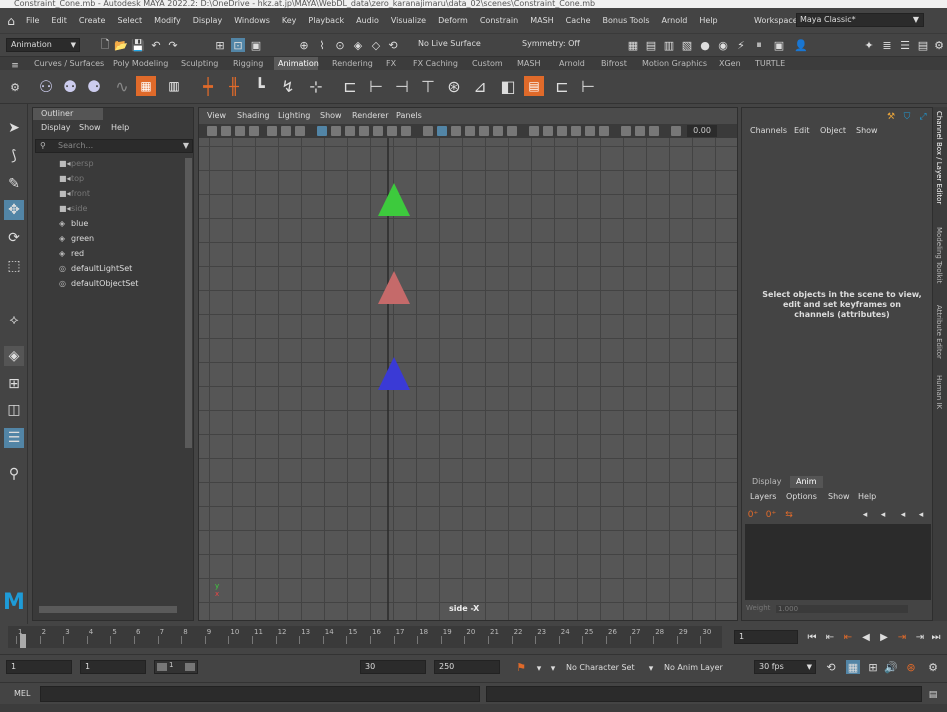  Describe the element at coordinates (304, 45) in the screenshot. I see `snap-grid-icon: ⊕` at that location.